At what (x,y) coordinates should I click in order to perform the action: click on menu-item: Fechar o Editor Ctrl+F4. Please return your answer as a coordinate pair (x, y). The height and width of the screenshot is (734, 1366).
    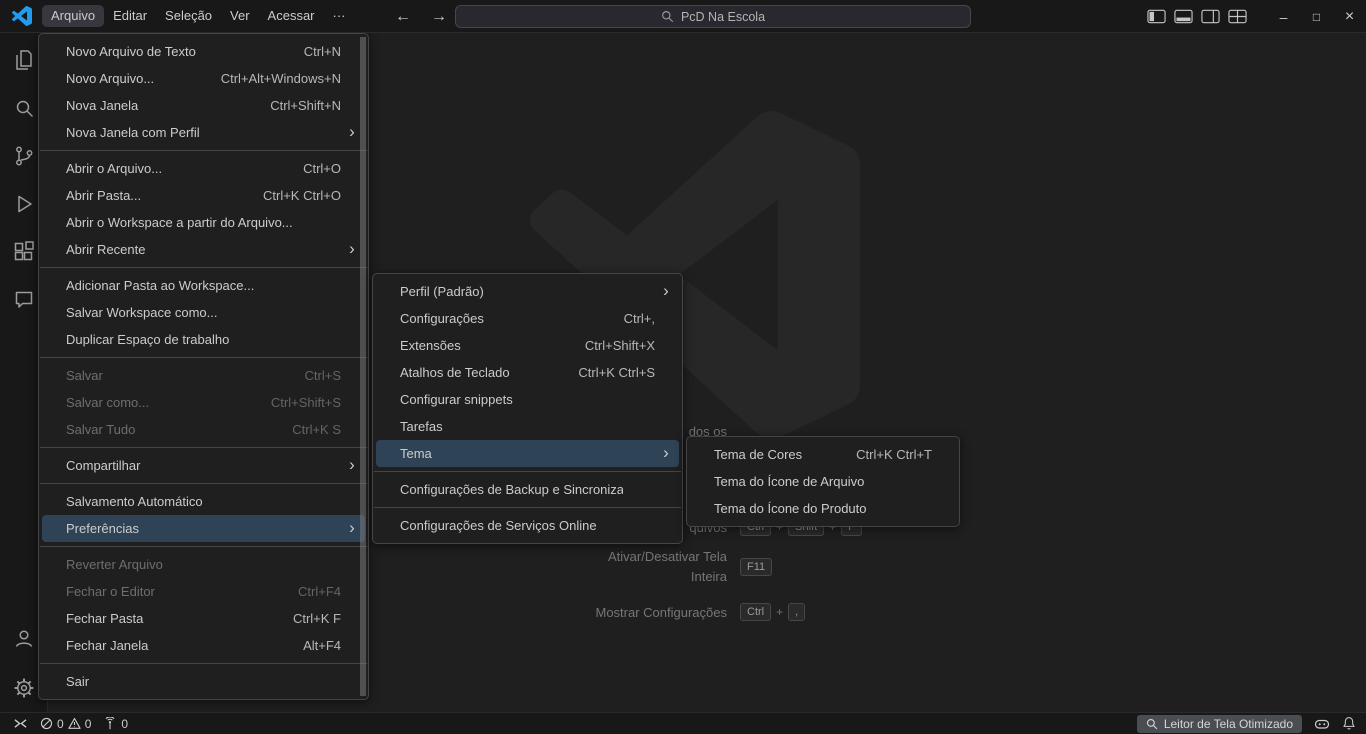
    Looking at the image, I should click on (203, 591).